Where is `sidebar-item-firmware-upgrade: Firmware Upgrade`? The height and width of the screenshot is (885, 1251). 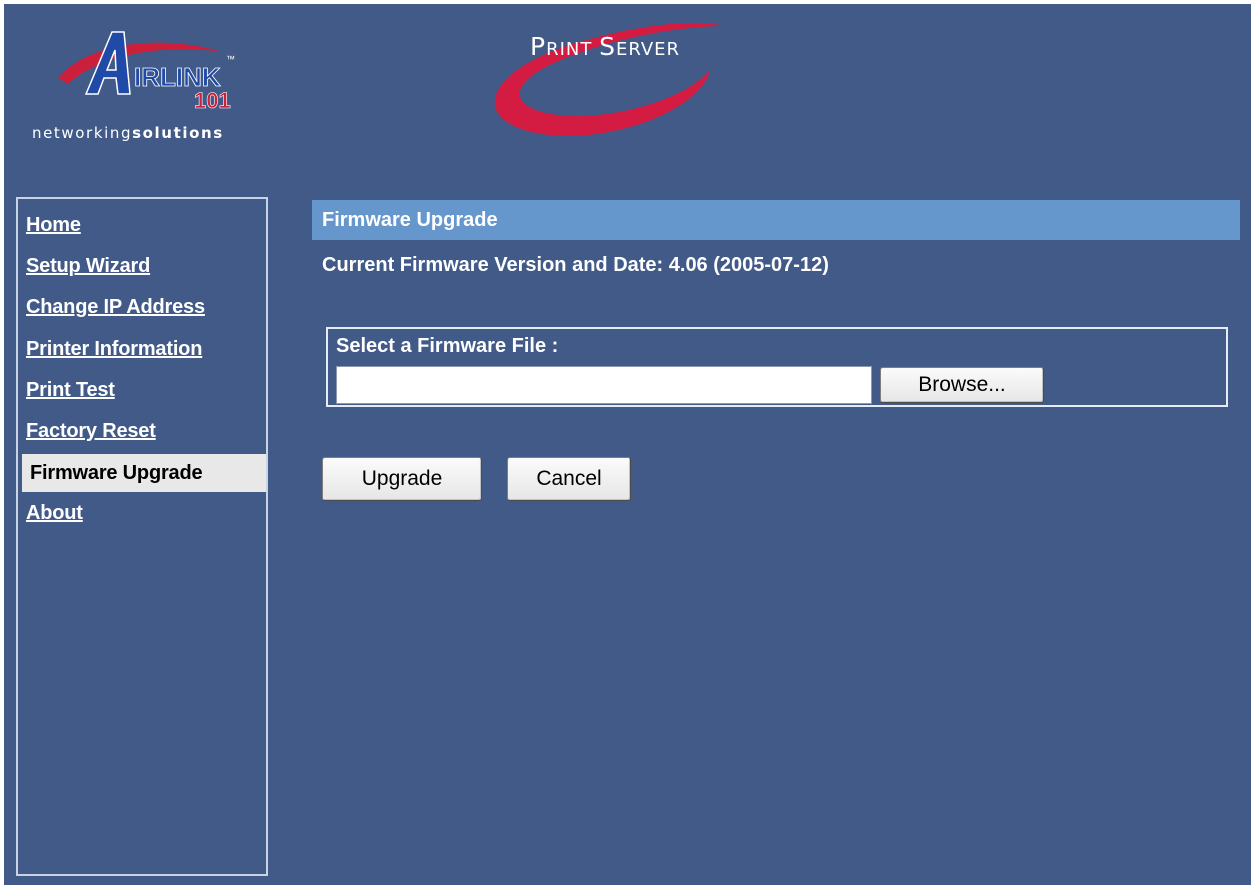
sidebar-item-firmware-upgrade: Firmware Upgrade is located at coordinates (144, 473).